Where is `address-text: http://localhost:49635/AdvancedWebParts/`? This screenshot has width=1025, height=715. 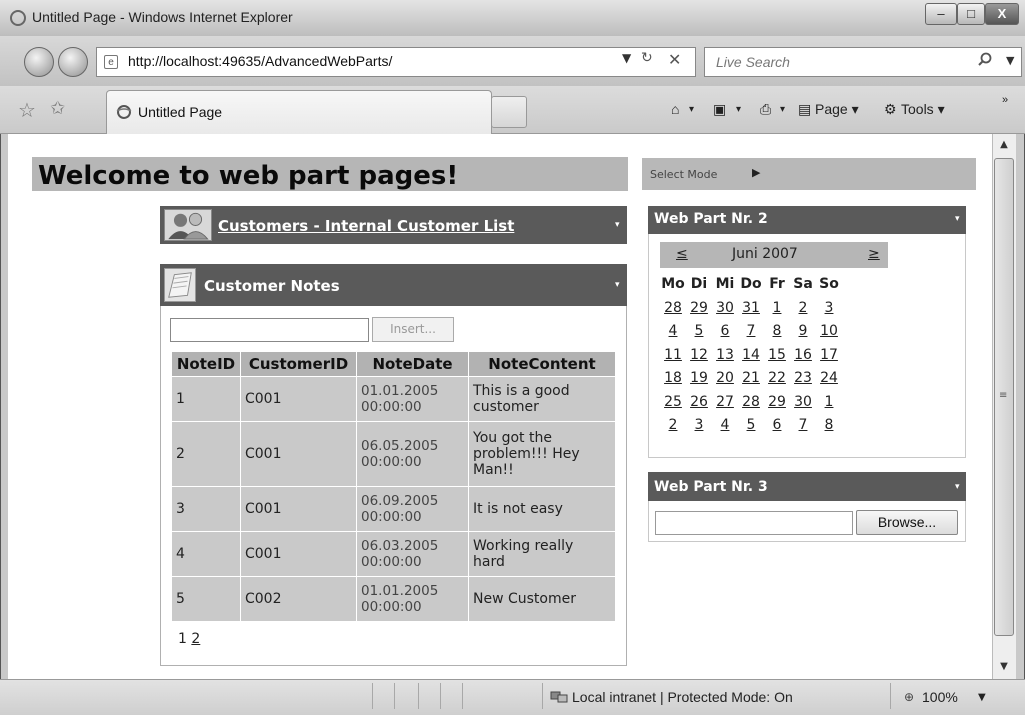
address-text: http://localhost:49635/AdvancedWebParts/ is located at coordinates (260, 61).